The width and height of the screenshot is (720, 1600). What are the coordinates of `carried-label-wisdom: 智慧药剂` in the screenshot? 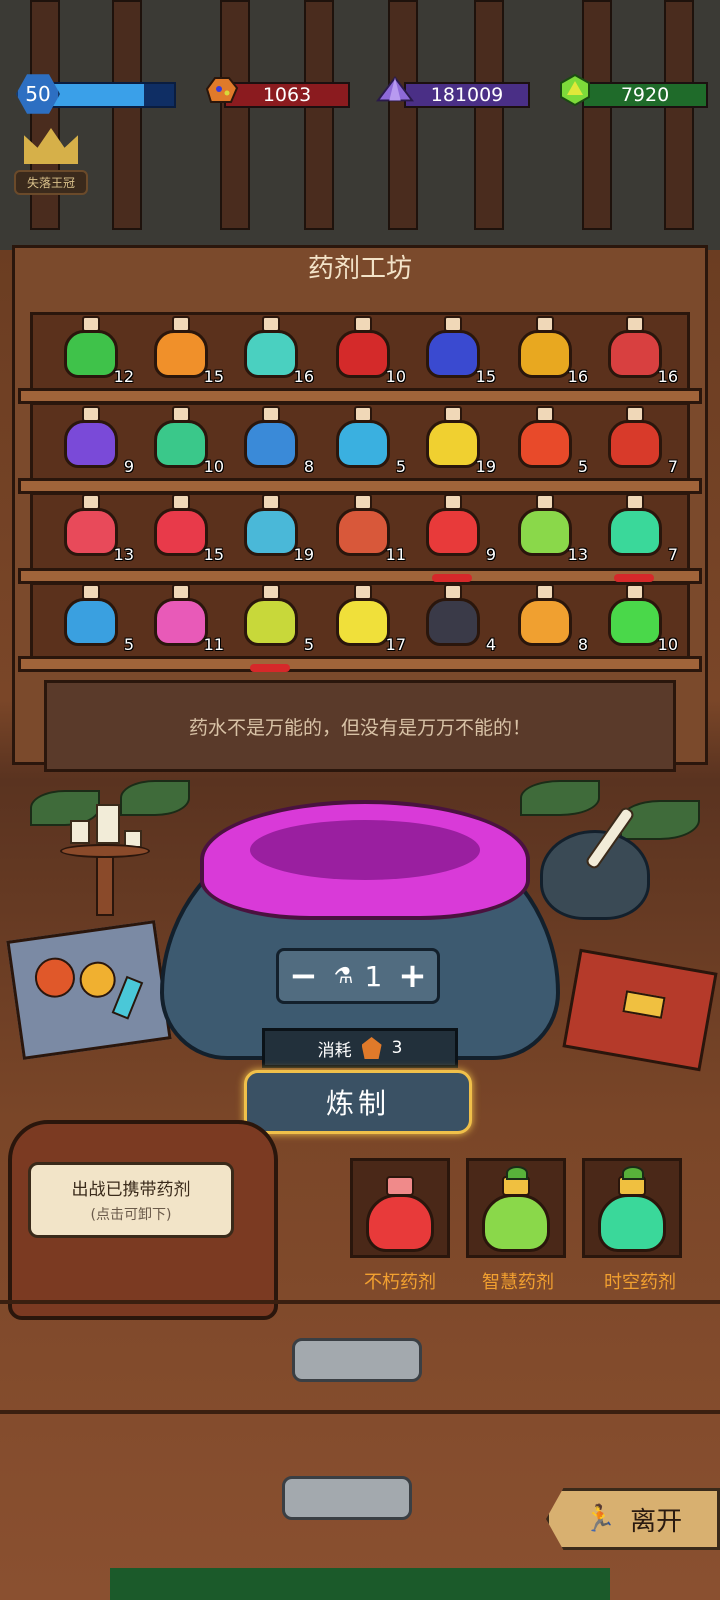 It's located at (518, 1282).